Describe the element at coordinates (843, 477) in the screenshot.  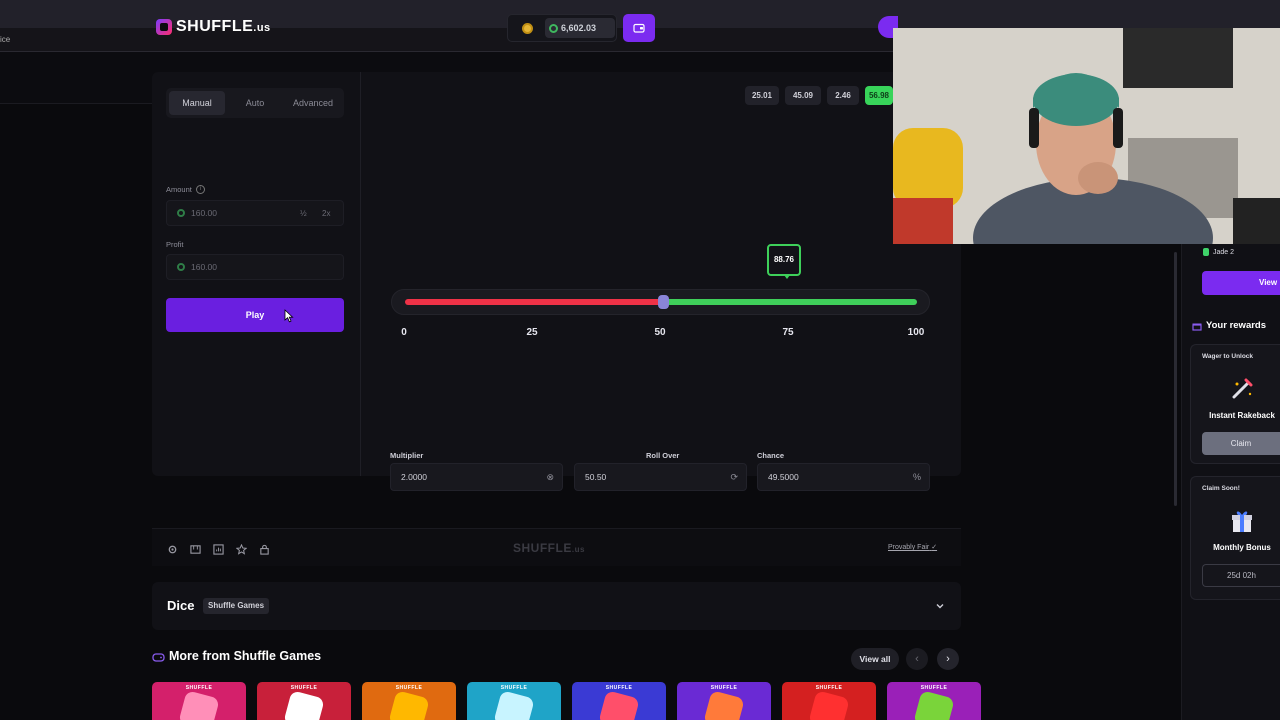
I see `chance-input: 49.5000 %` at that location.